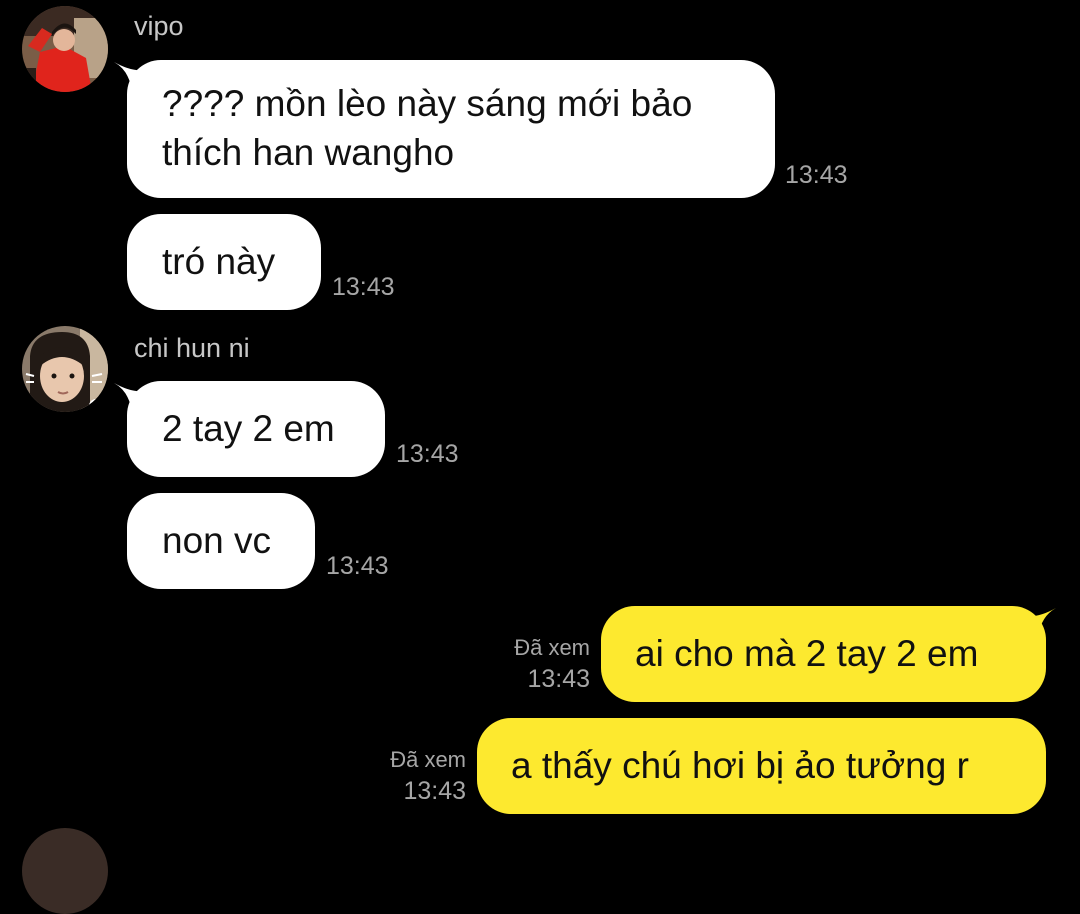 The width and height of the screenshot is (1080, 914). I want to click on message-bubble: a thấy chú hơi bị ảo tưởng r, so click(761, 766).